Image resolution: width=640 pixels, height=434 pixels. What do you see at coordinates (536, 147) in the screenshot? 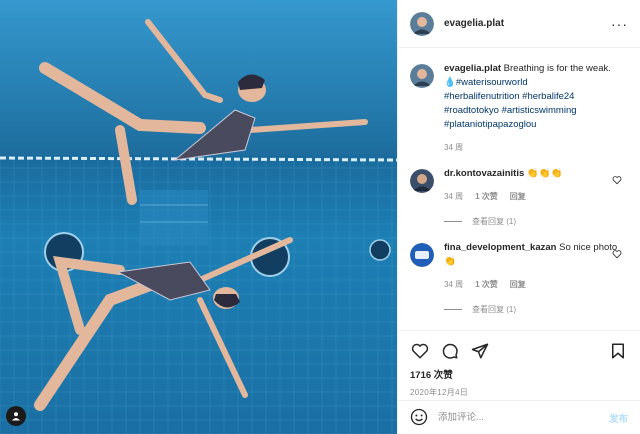
I see `caption-meta: 34 周` at bounding box center [536, 147].